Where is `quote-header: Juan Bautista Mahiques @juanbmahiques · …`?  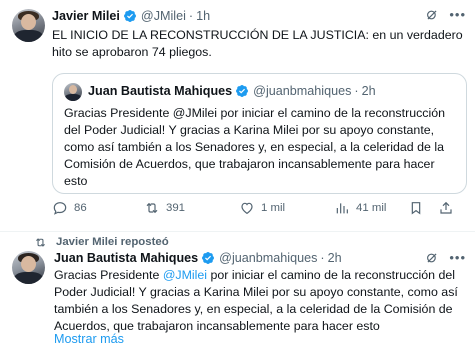
quote-header: Juan Bautista Mahiques @juanbmahiques · … is located at coordinates (232, 91).